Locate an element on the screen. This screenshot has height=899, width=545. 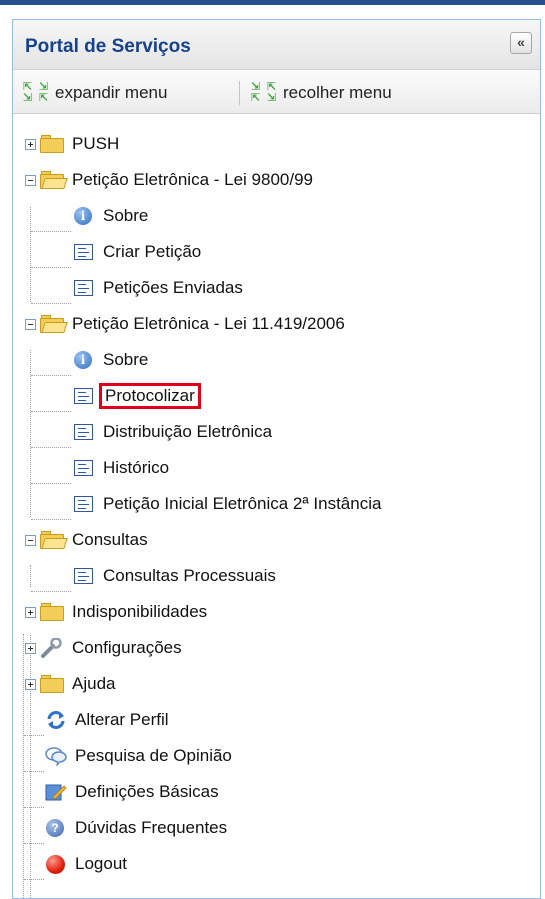
tree-item-logout: Logout is located at coordinates (87, 864).